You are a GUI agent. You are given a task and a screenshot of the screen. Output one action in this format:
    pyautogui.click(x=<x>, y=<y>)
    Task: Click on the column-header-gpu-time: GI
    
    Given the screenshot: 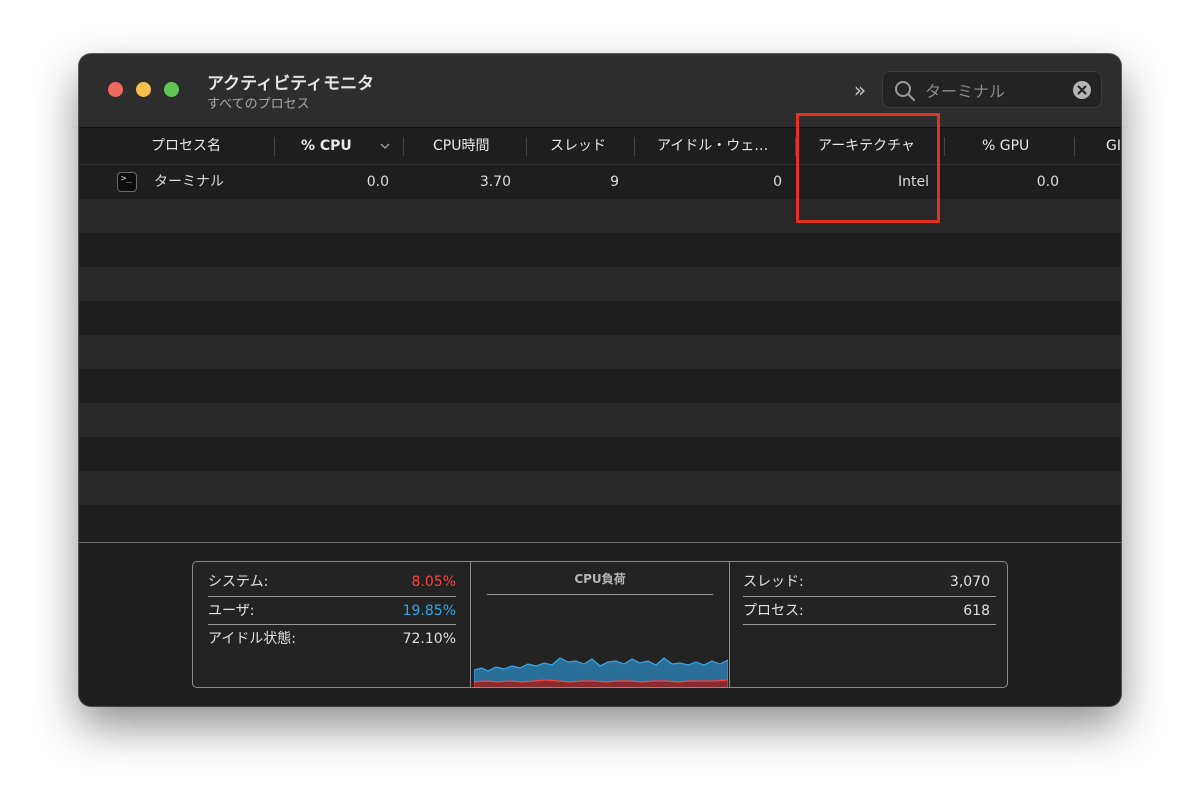 What is the action you would take?
    pyautogui.click(x=1113, y=146)
    